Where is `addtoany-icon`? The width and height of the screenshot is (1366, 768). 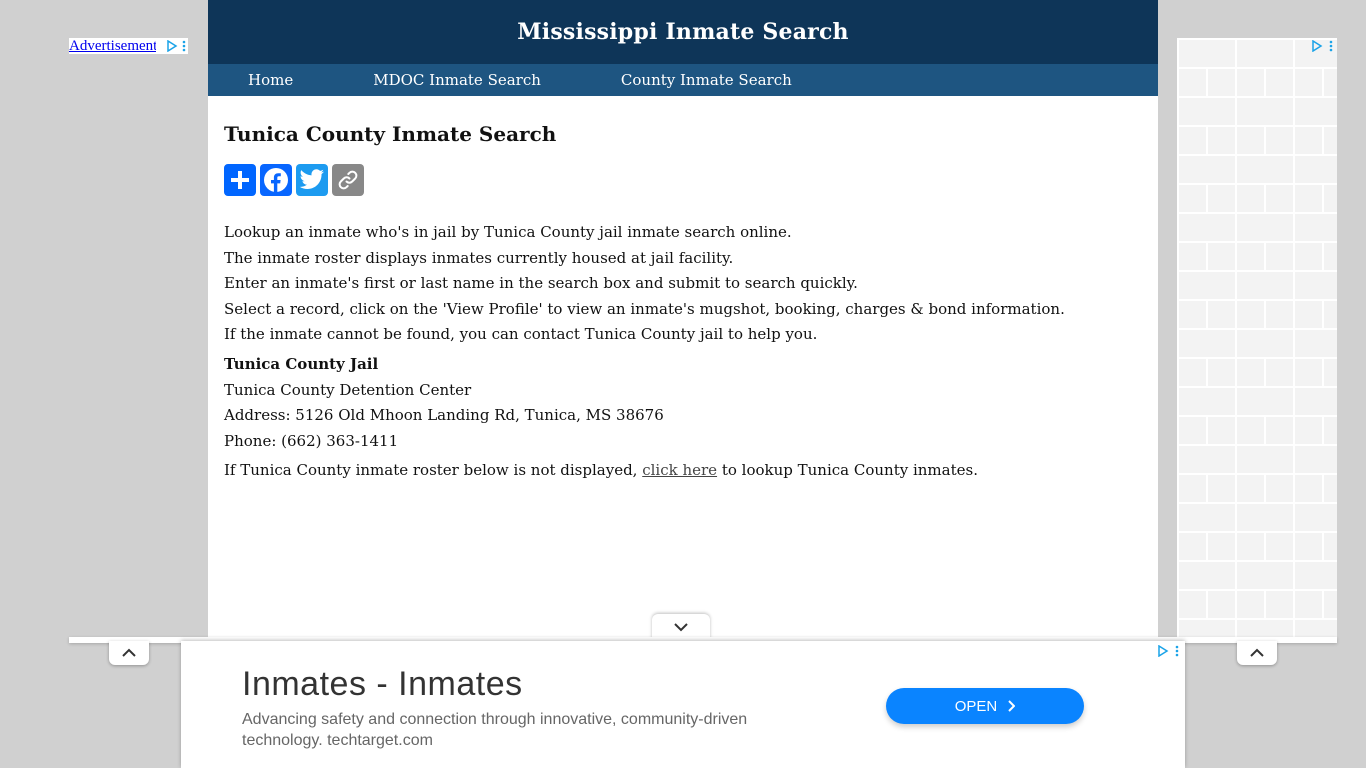 addtoany-icon is located at coordinates (240, 180).